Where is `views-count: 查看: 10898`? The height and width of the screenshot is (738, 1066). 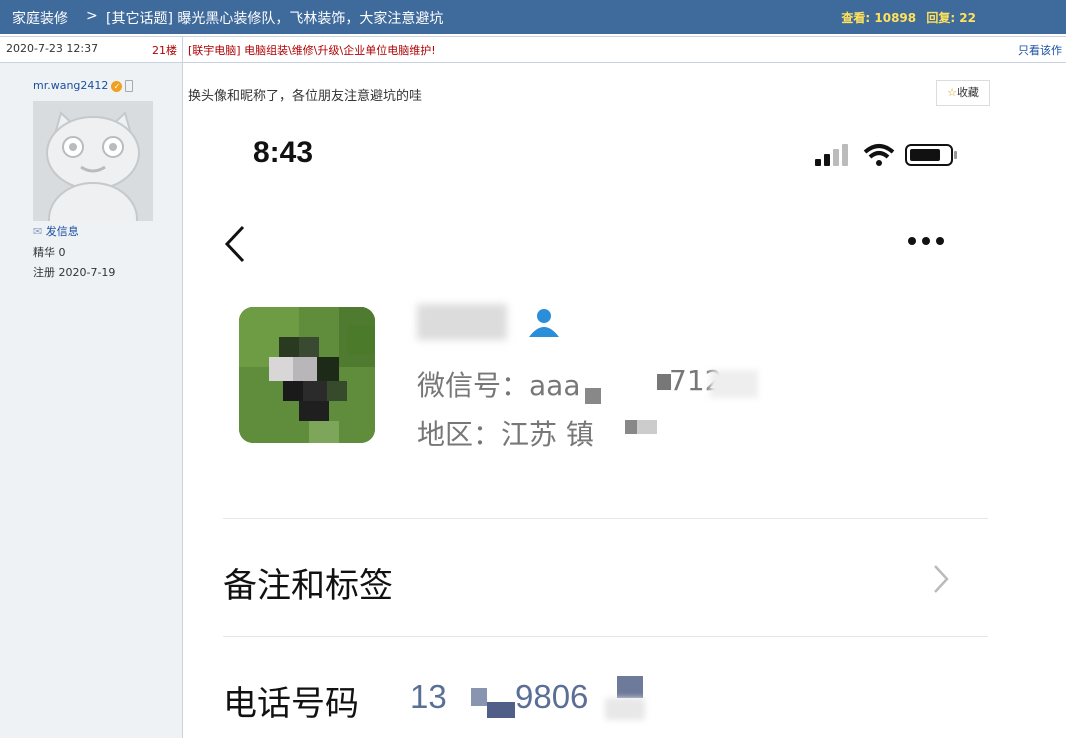 views-count: 查看: 10898 is located at coordinates (879, 18).